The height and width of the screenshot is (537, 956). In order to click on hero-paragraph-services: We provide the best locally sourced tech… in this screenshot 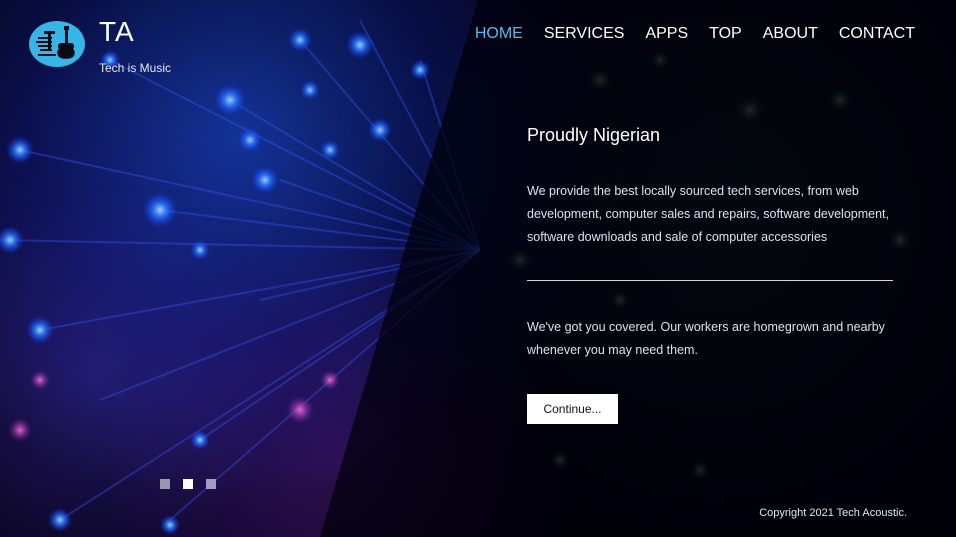, I will do `click(708, 214)`.